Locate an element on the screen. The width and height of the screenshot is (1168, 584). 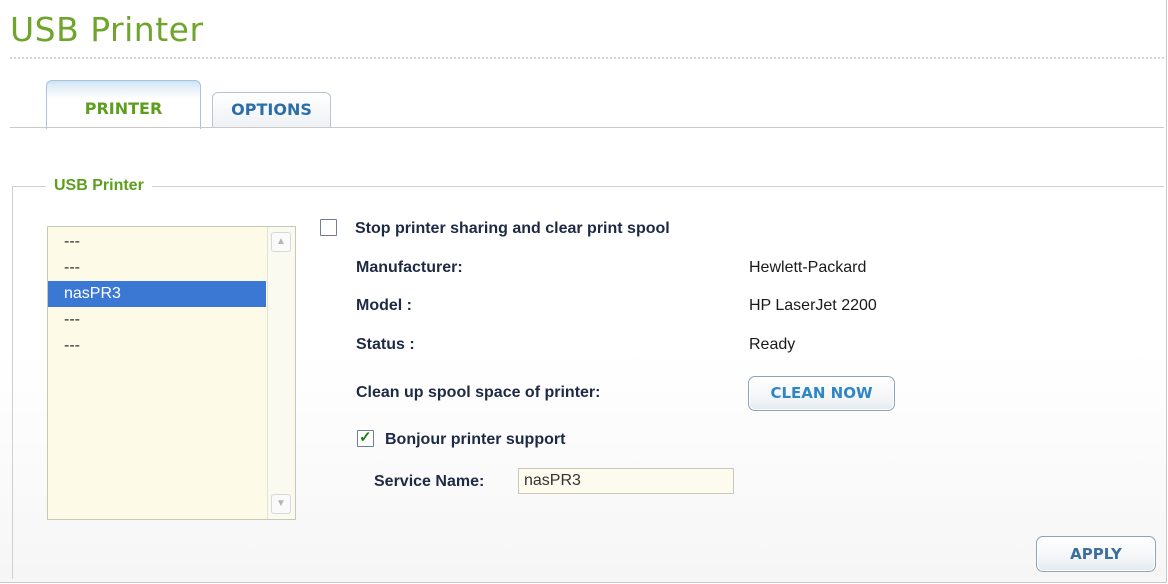
bonjour-checkbox: ✓ is located at coordinates (365, 438).